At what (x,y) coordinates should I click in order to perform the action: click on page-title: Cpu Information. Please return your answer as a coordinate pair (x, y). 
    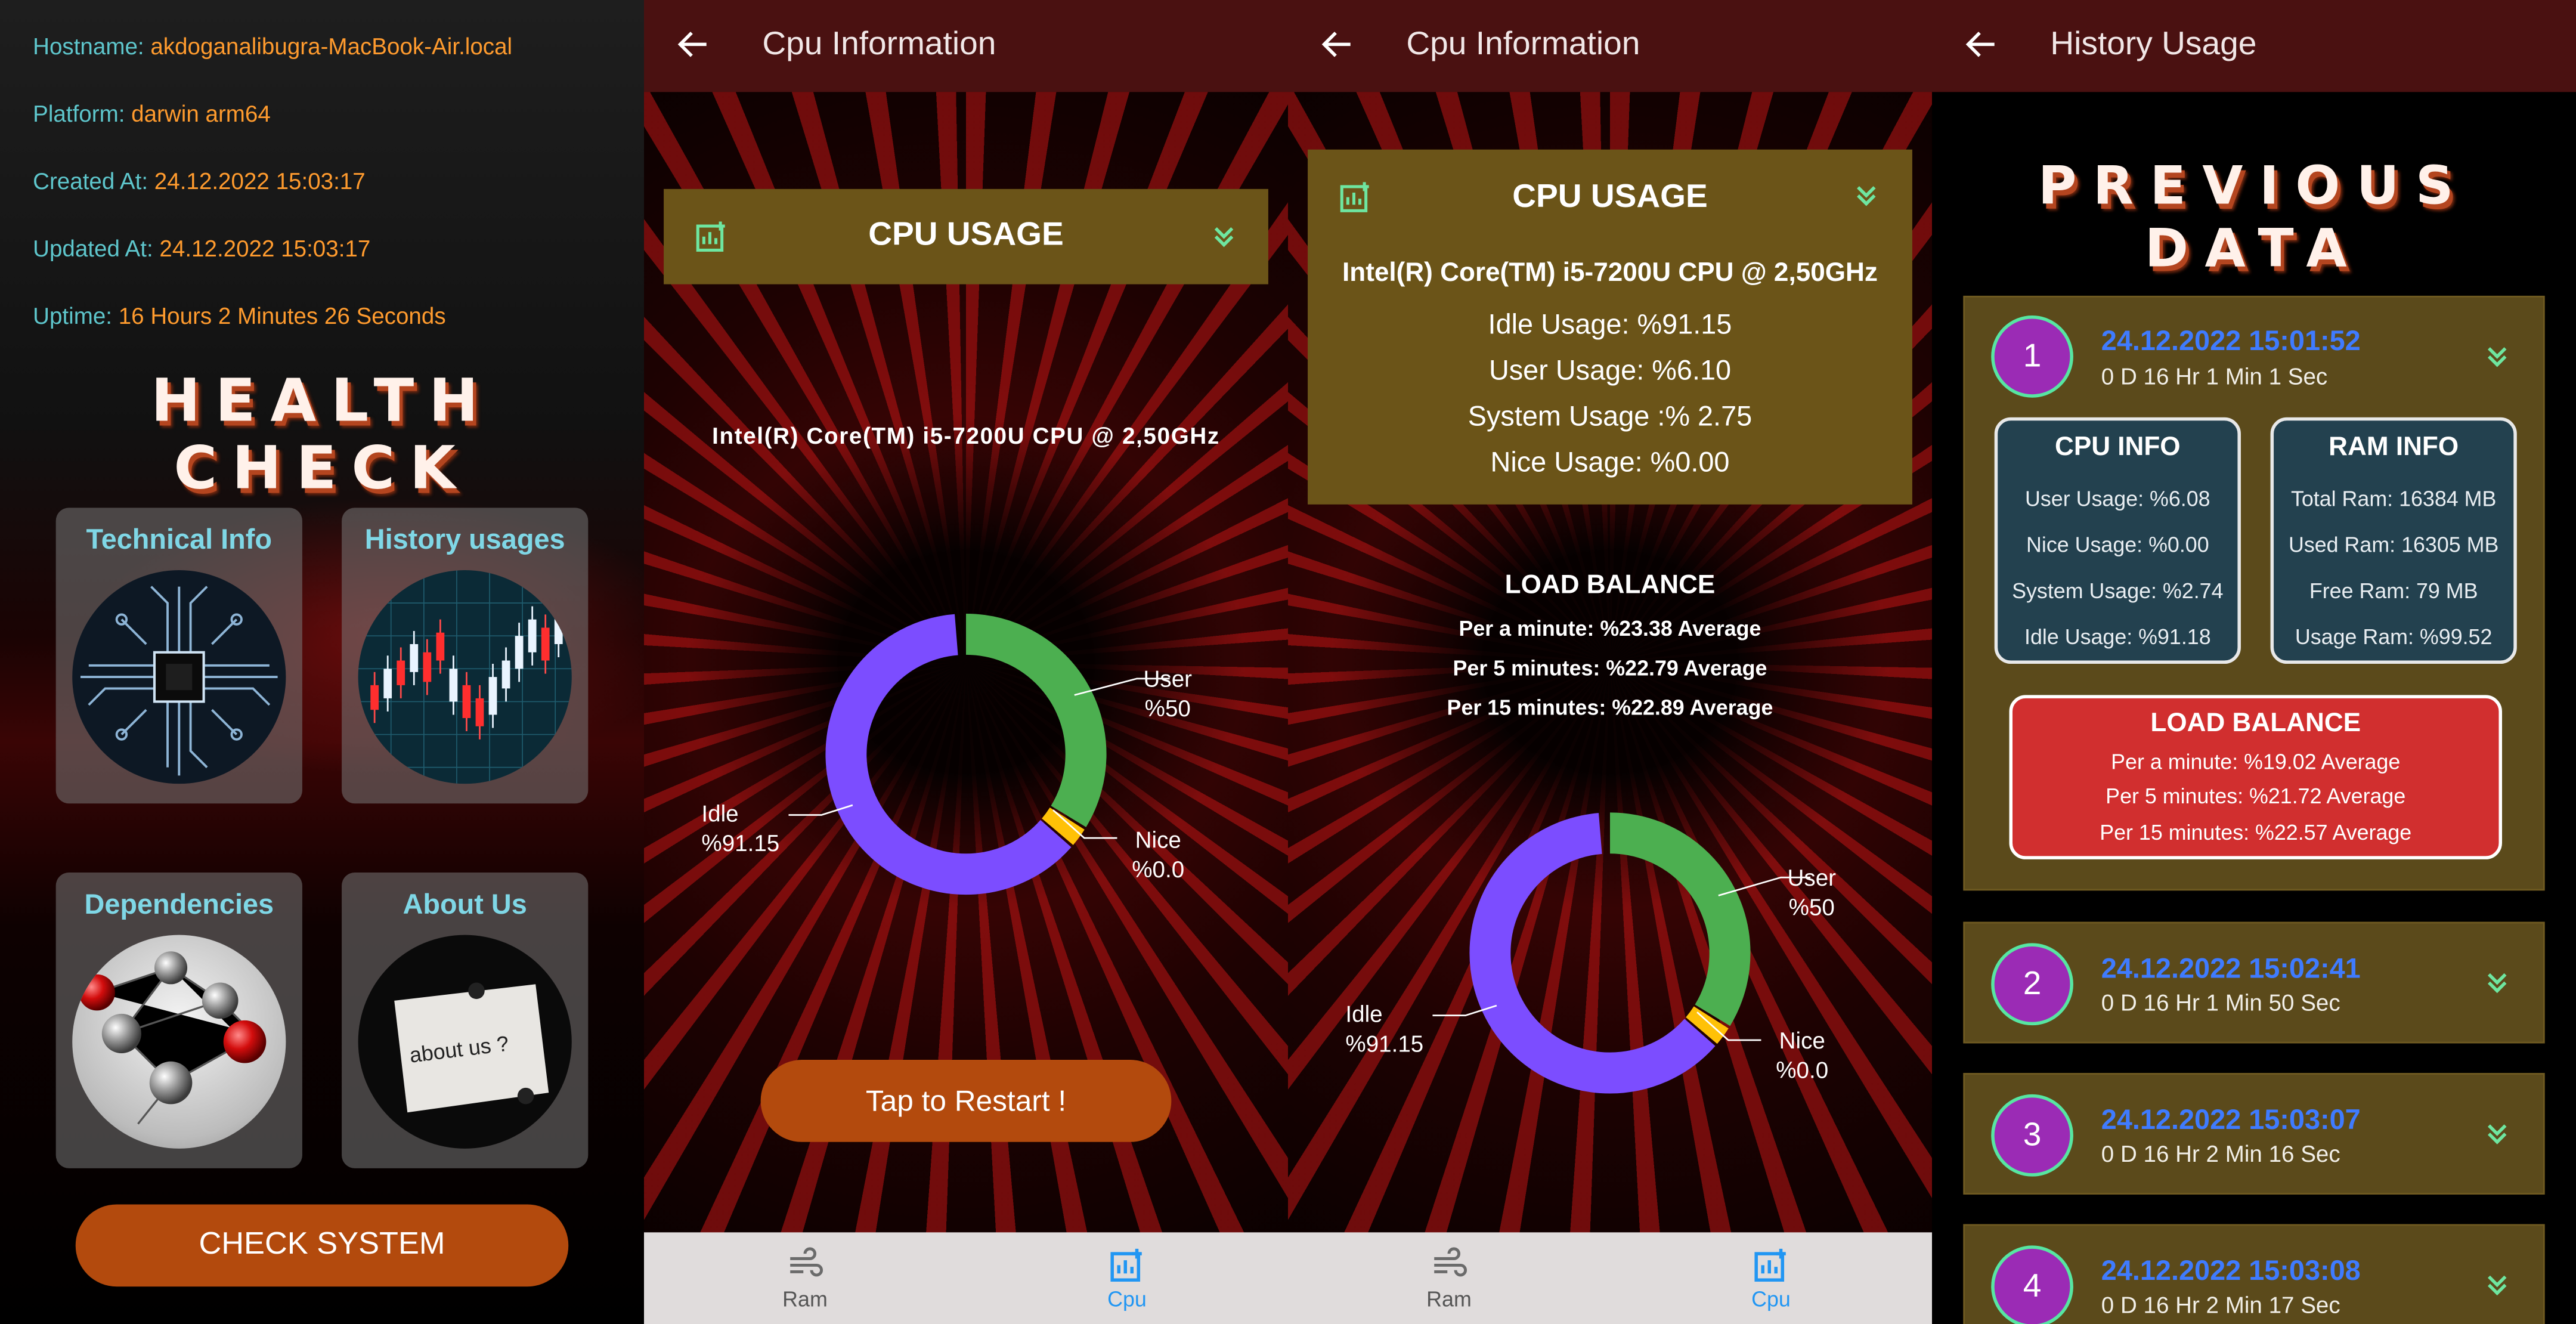
    Looking at the image, I should click on (879, 44).